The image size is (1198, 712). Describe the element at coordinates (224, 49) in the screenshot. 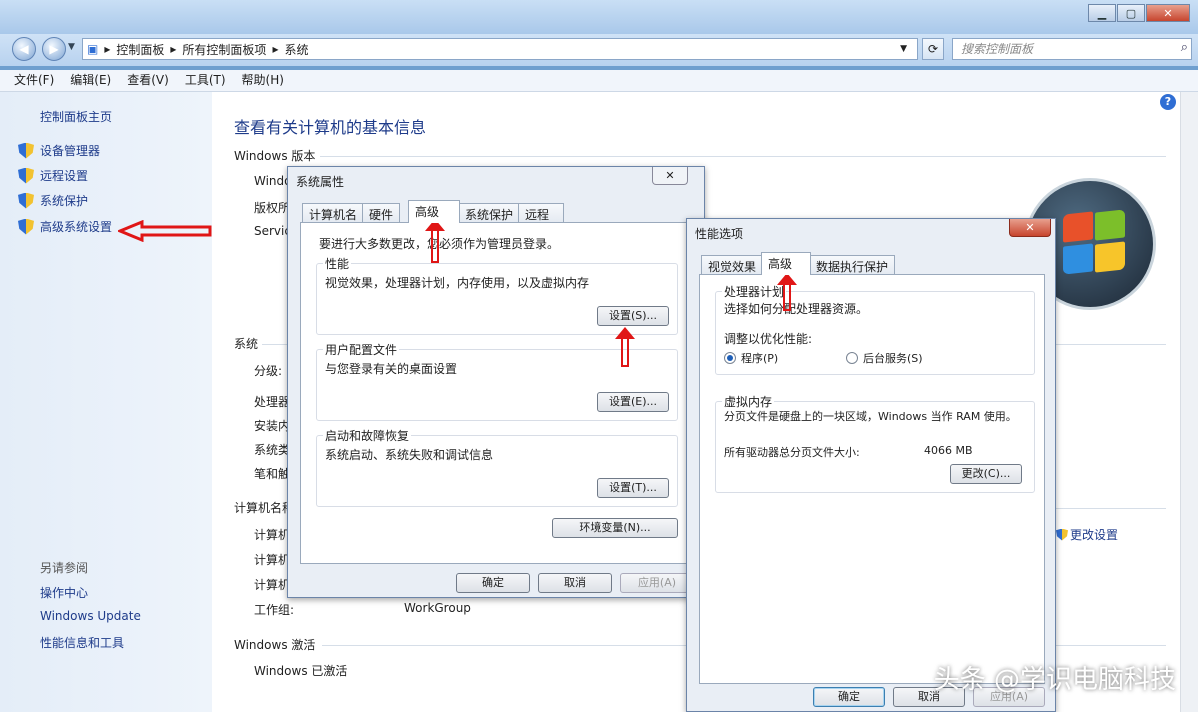

I see `breadcrumb-item: 所有控制面板项` at that location.